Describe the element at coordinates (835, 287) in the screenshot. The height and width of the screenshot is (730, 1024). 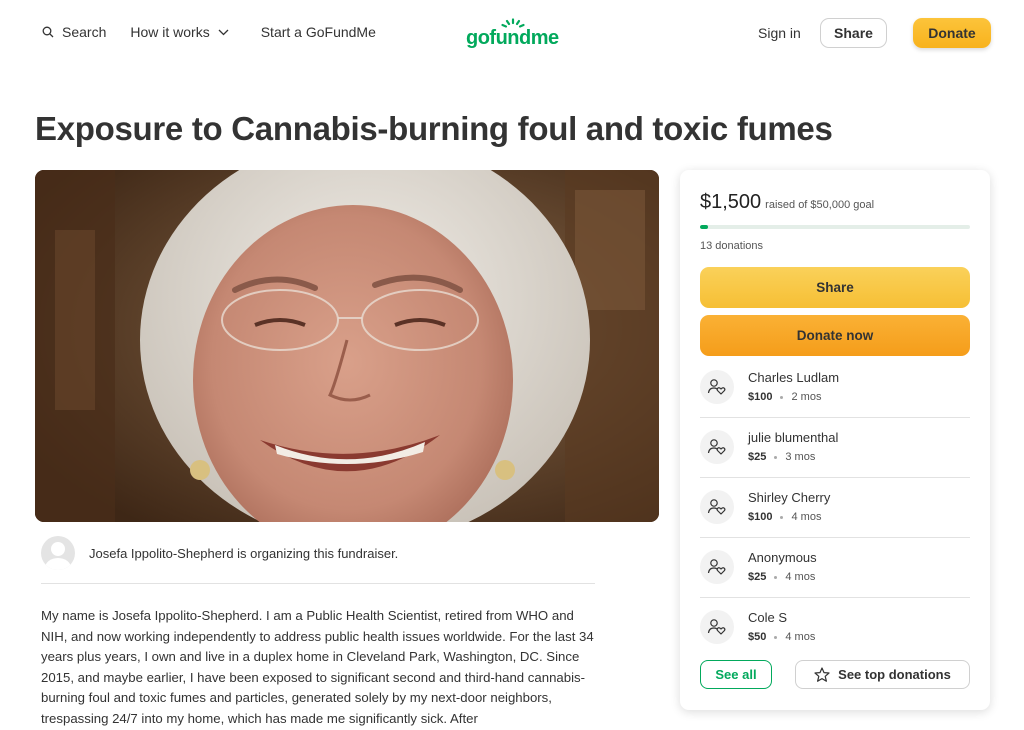
I see `share-button: Share` at that location.